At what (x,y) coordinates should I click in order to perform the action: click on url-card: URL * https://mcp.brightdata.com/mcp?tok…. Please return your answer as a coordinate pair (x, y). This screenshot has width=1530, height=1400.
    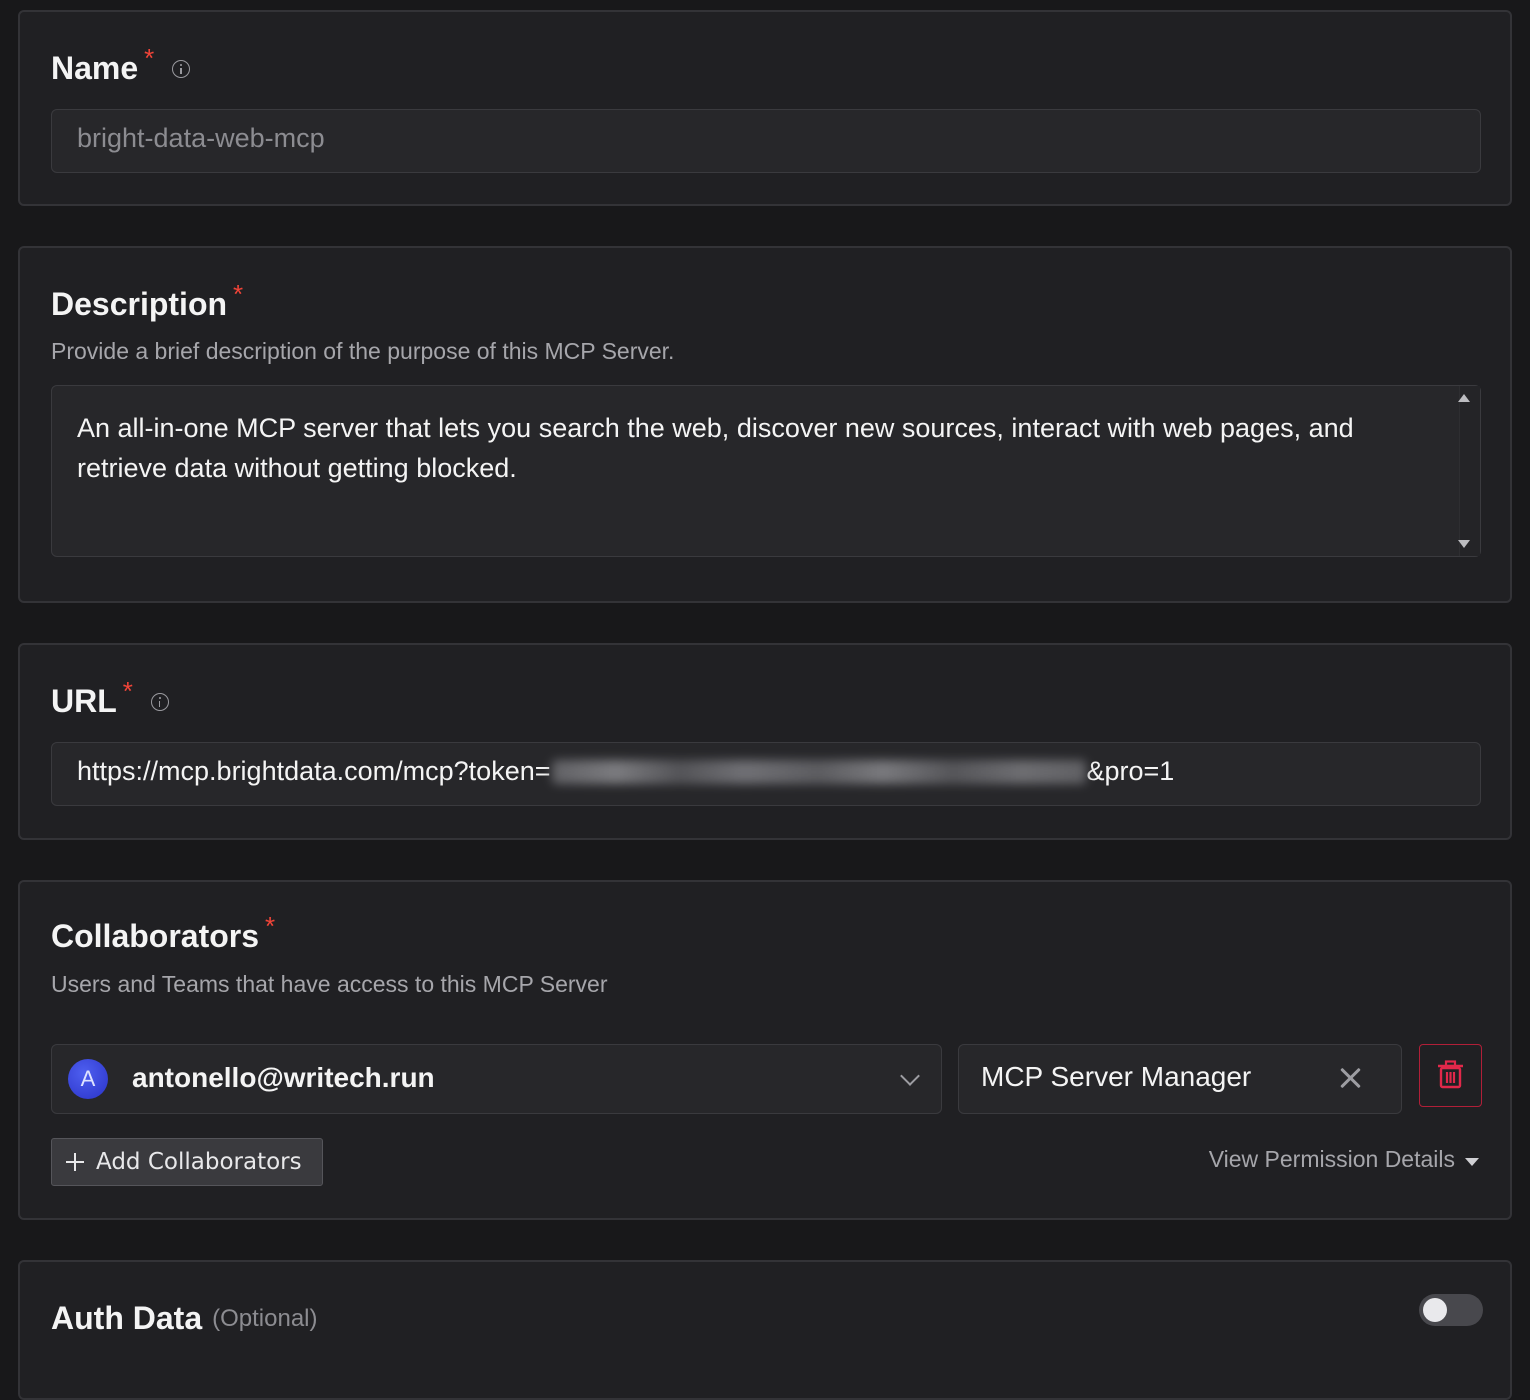
    Looking at the image, I should click on (765, 741).